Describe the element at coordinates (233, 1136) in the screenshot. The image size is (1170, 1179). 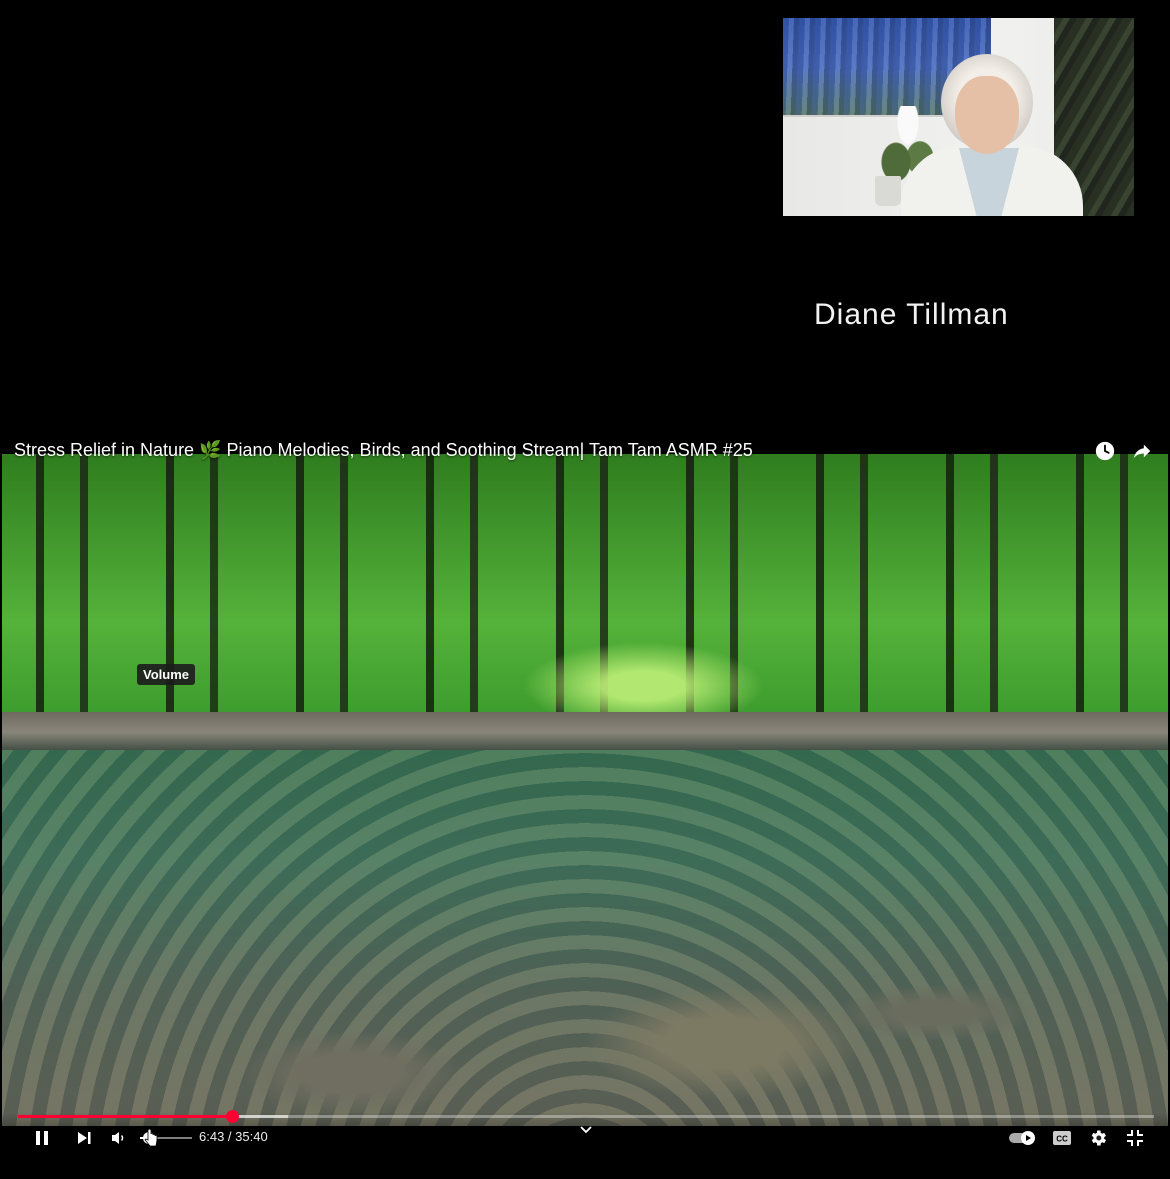
I see `time-display: 6:43 / 35:40` at that location.